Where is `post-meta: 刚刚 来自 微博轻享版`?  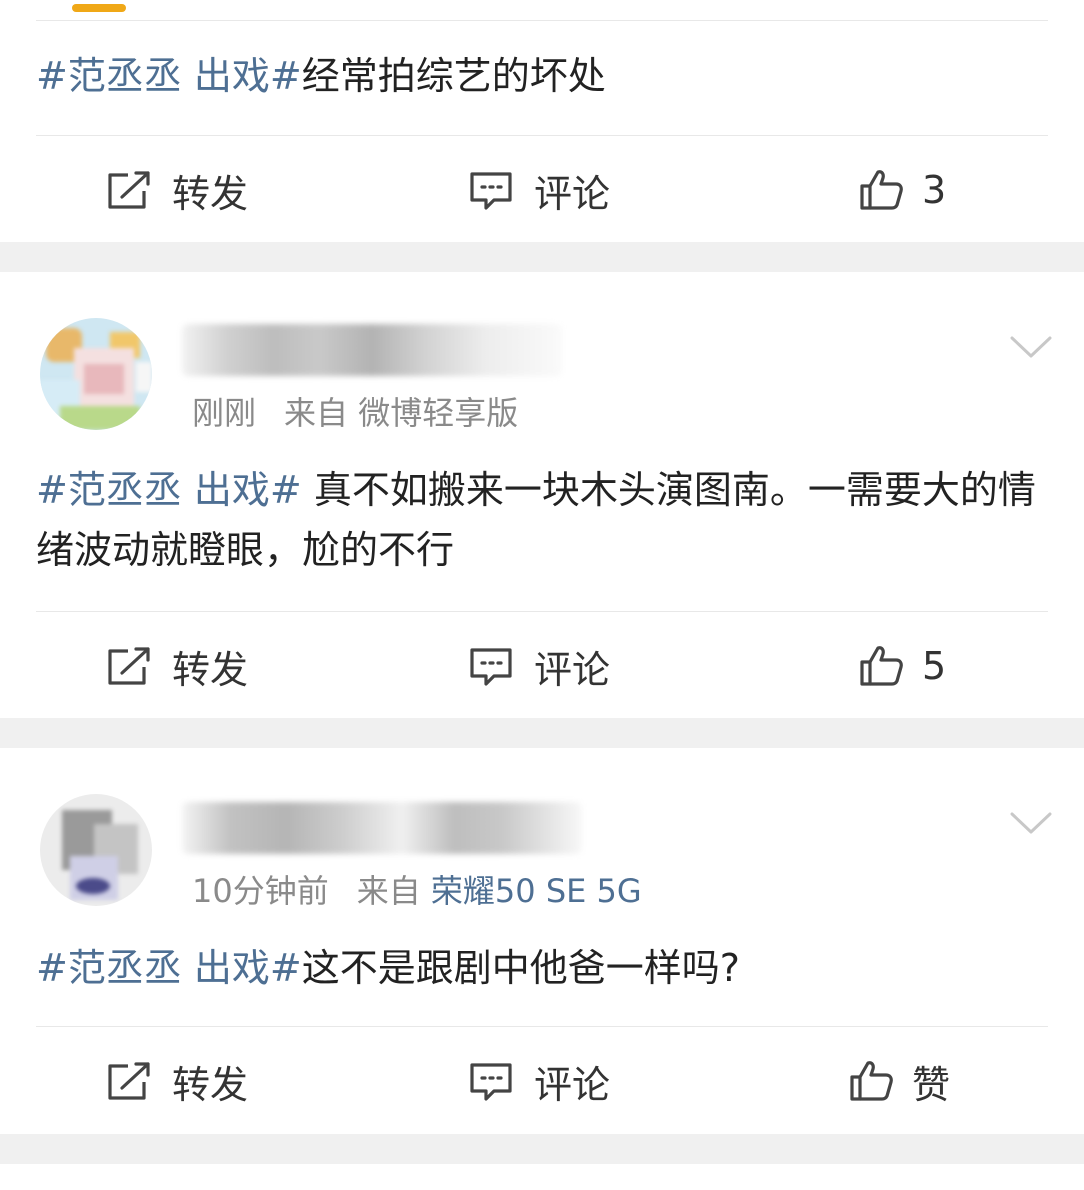 post-meta: 刚刚 来自 微博轻享版 is located at coordinates (355, 411).